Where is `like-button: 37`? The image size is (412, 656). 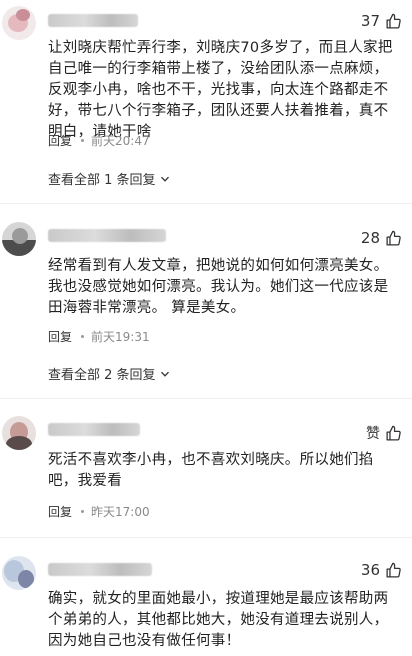
like-button: 37 is located at coordinates (381, 21).